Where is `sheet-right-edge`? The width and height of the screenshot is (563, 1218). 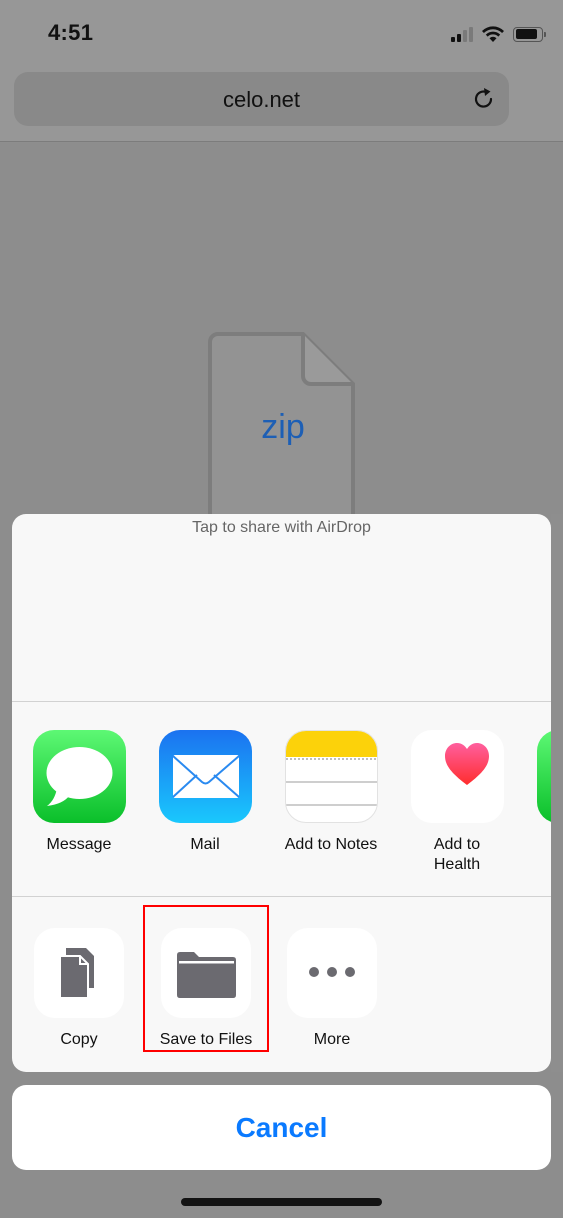 sheet-right-edge is located at coordinates (557, 793).